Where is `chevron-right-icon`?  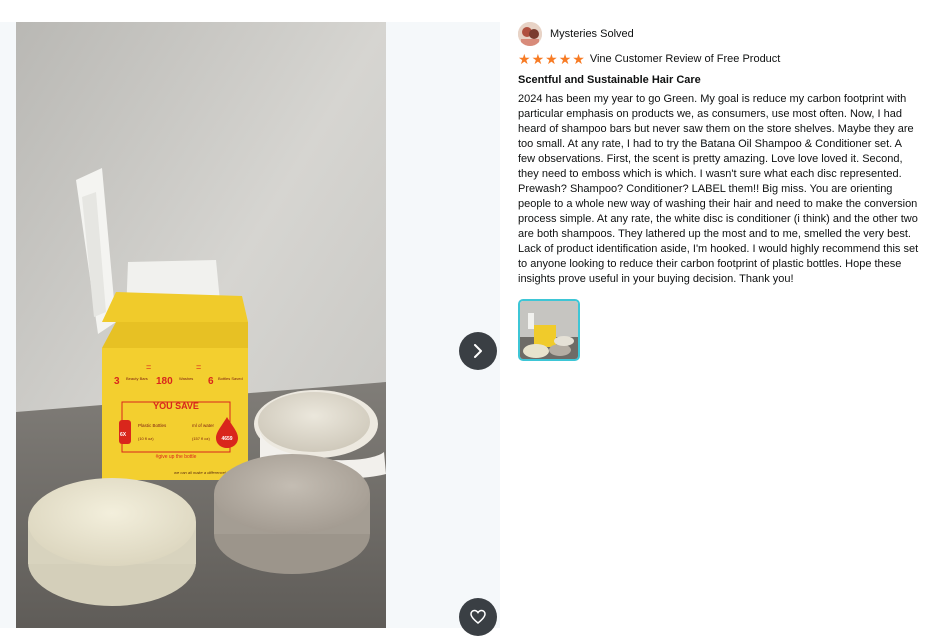
chevron-right-icon is located at coordinates (478, 351).